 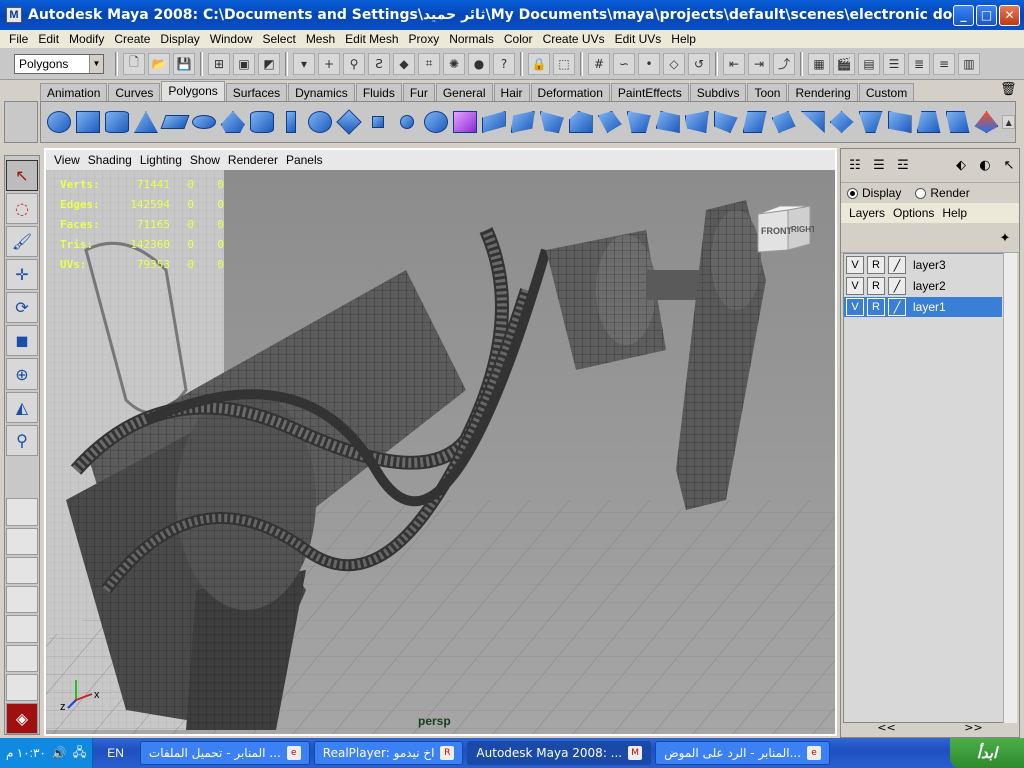 What do you see at coordinates (22, 407) in the screenshot?
I see `soft-modification-tool-icon: ◭` at bounding box center [22, 407].